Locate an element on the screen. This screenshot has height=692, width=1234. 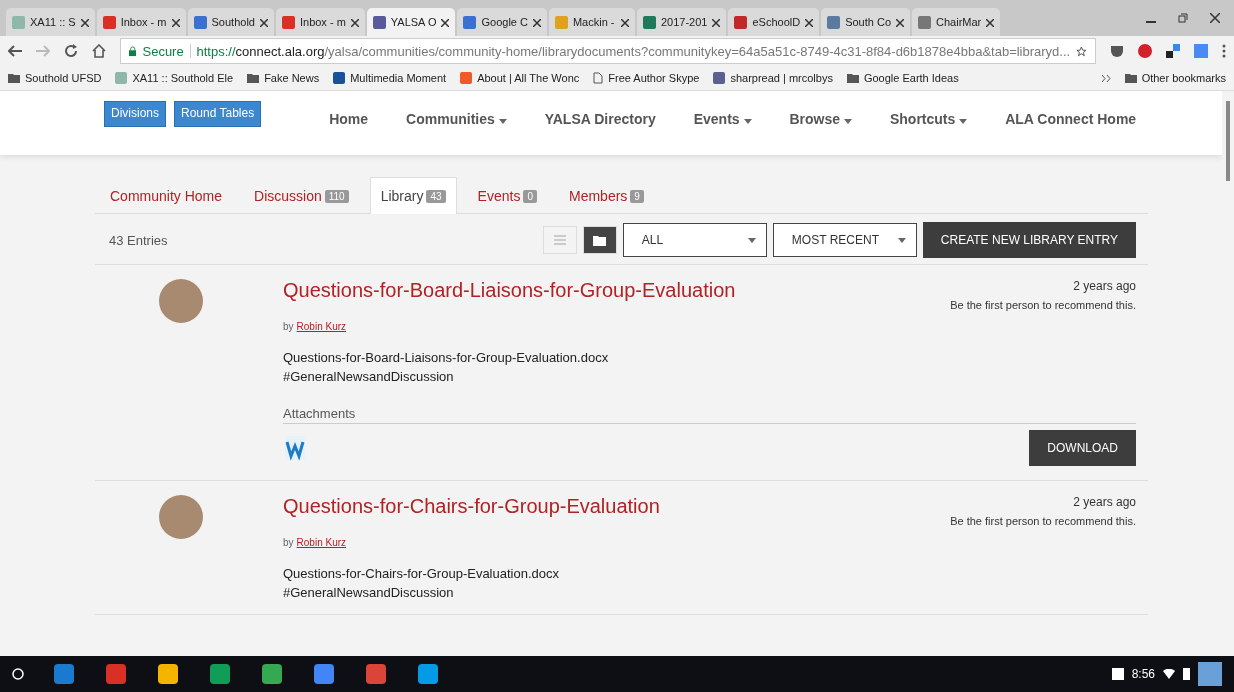
browser-tab: Google C is located at coordinates (502, 22).